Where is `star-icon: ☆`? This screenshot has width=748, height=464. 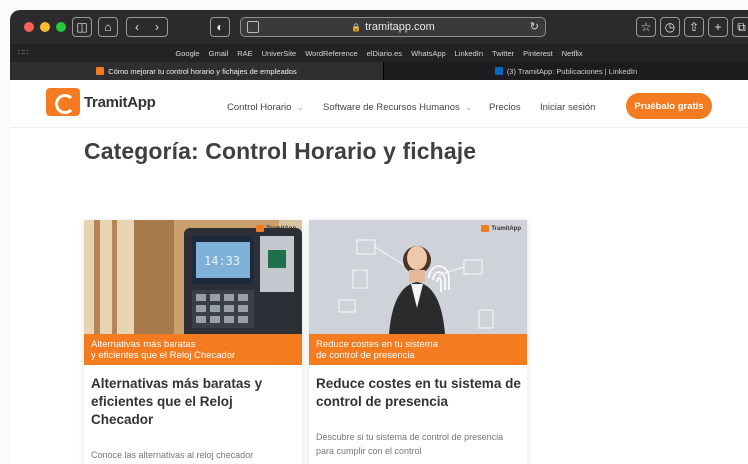 star-icon: ☆ is located at coordinates (646, 27).